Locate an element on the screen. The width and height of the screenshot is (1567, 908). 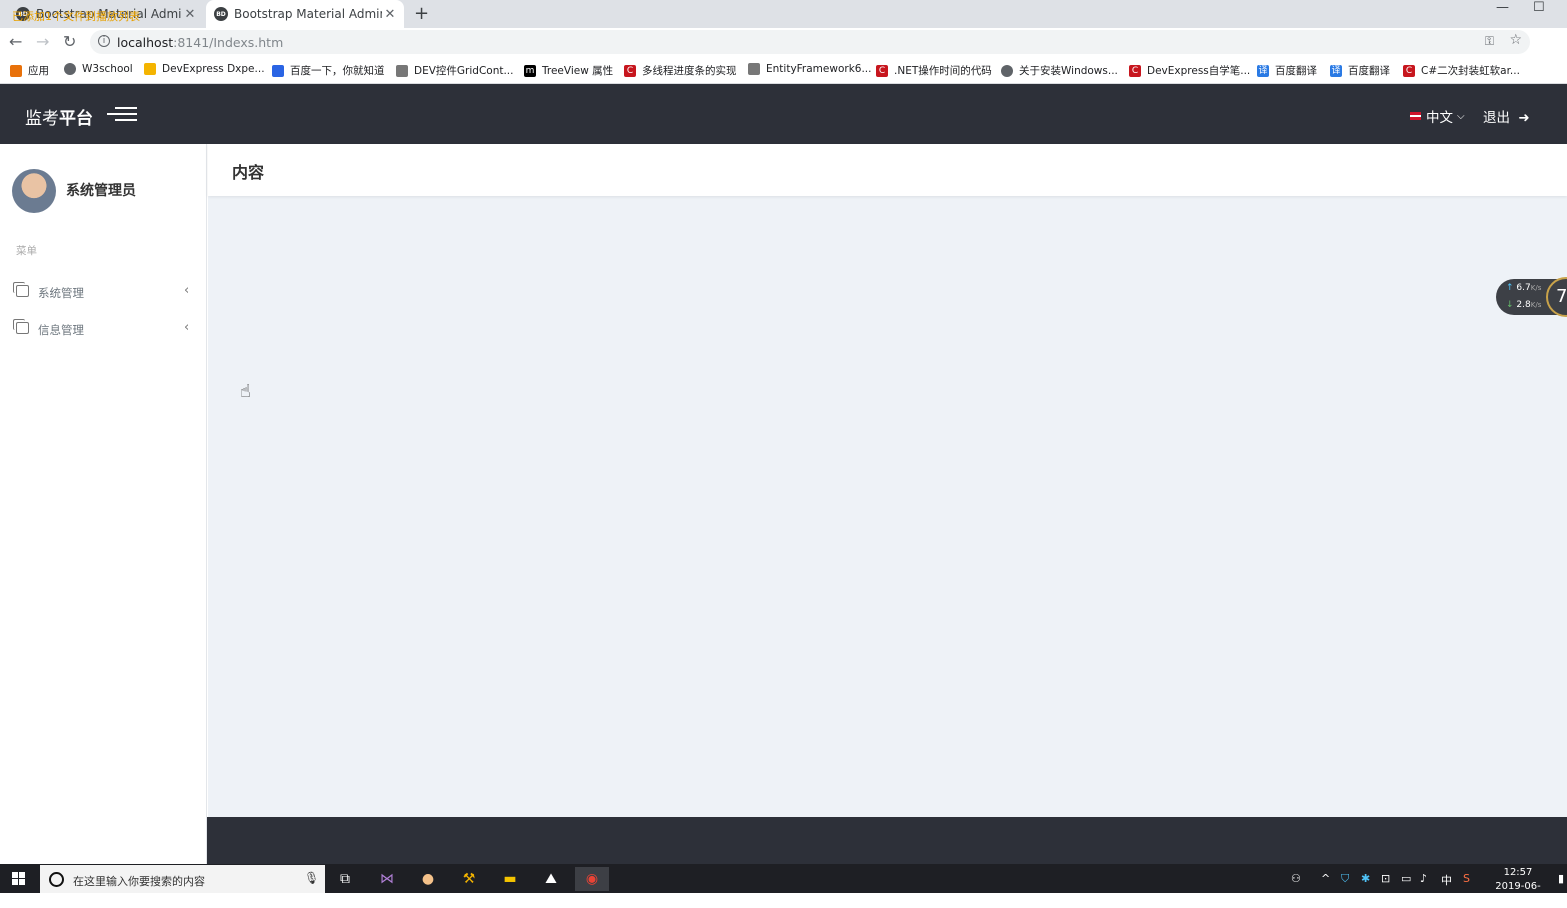
network-icon: ⊡ is located at coordinates (1385, 878).